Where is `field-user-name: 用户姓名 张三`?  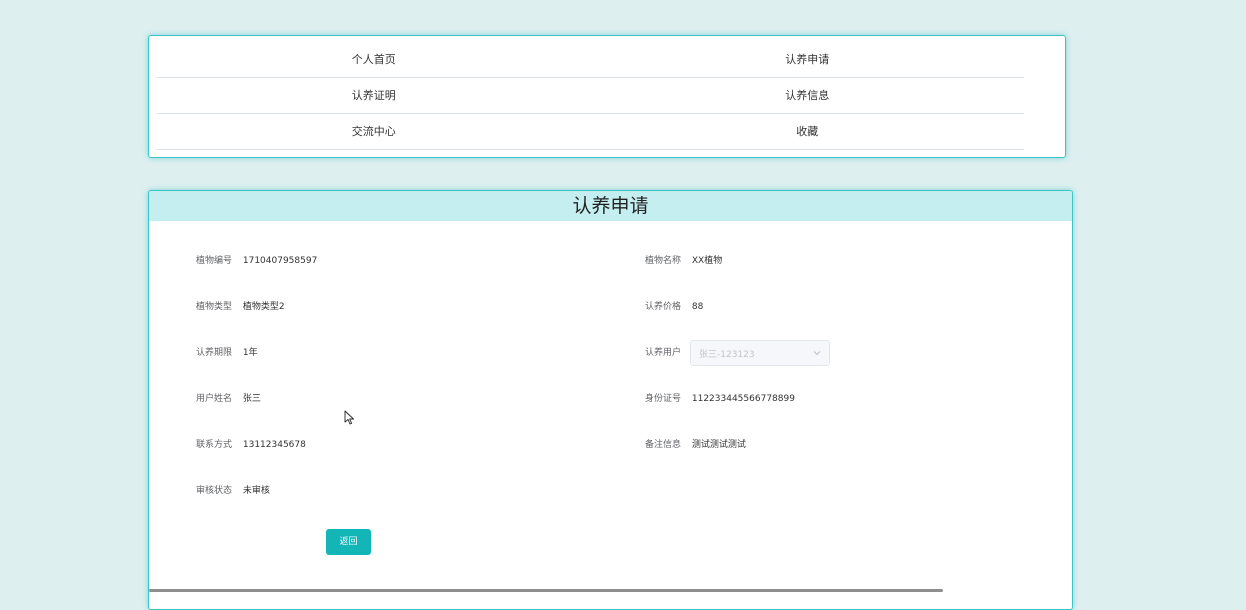
field-user-name: 用户姓名 张三 is located at coordinates (228, 399).